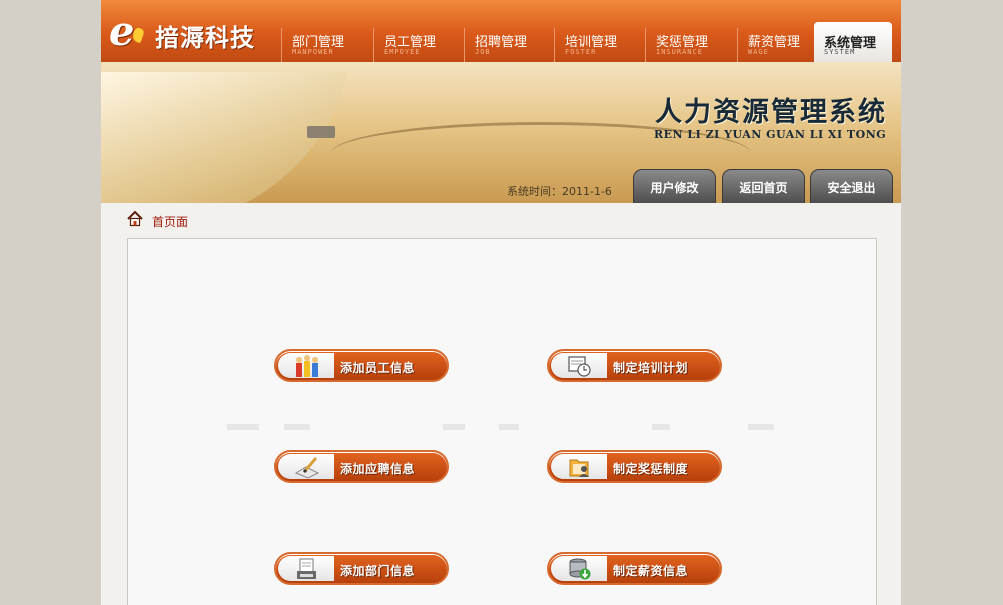 The image size is (1003, 605). I want to click on nav-item-recruitment: 招聘管理 JOB, so click(510, 45).